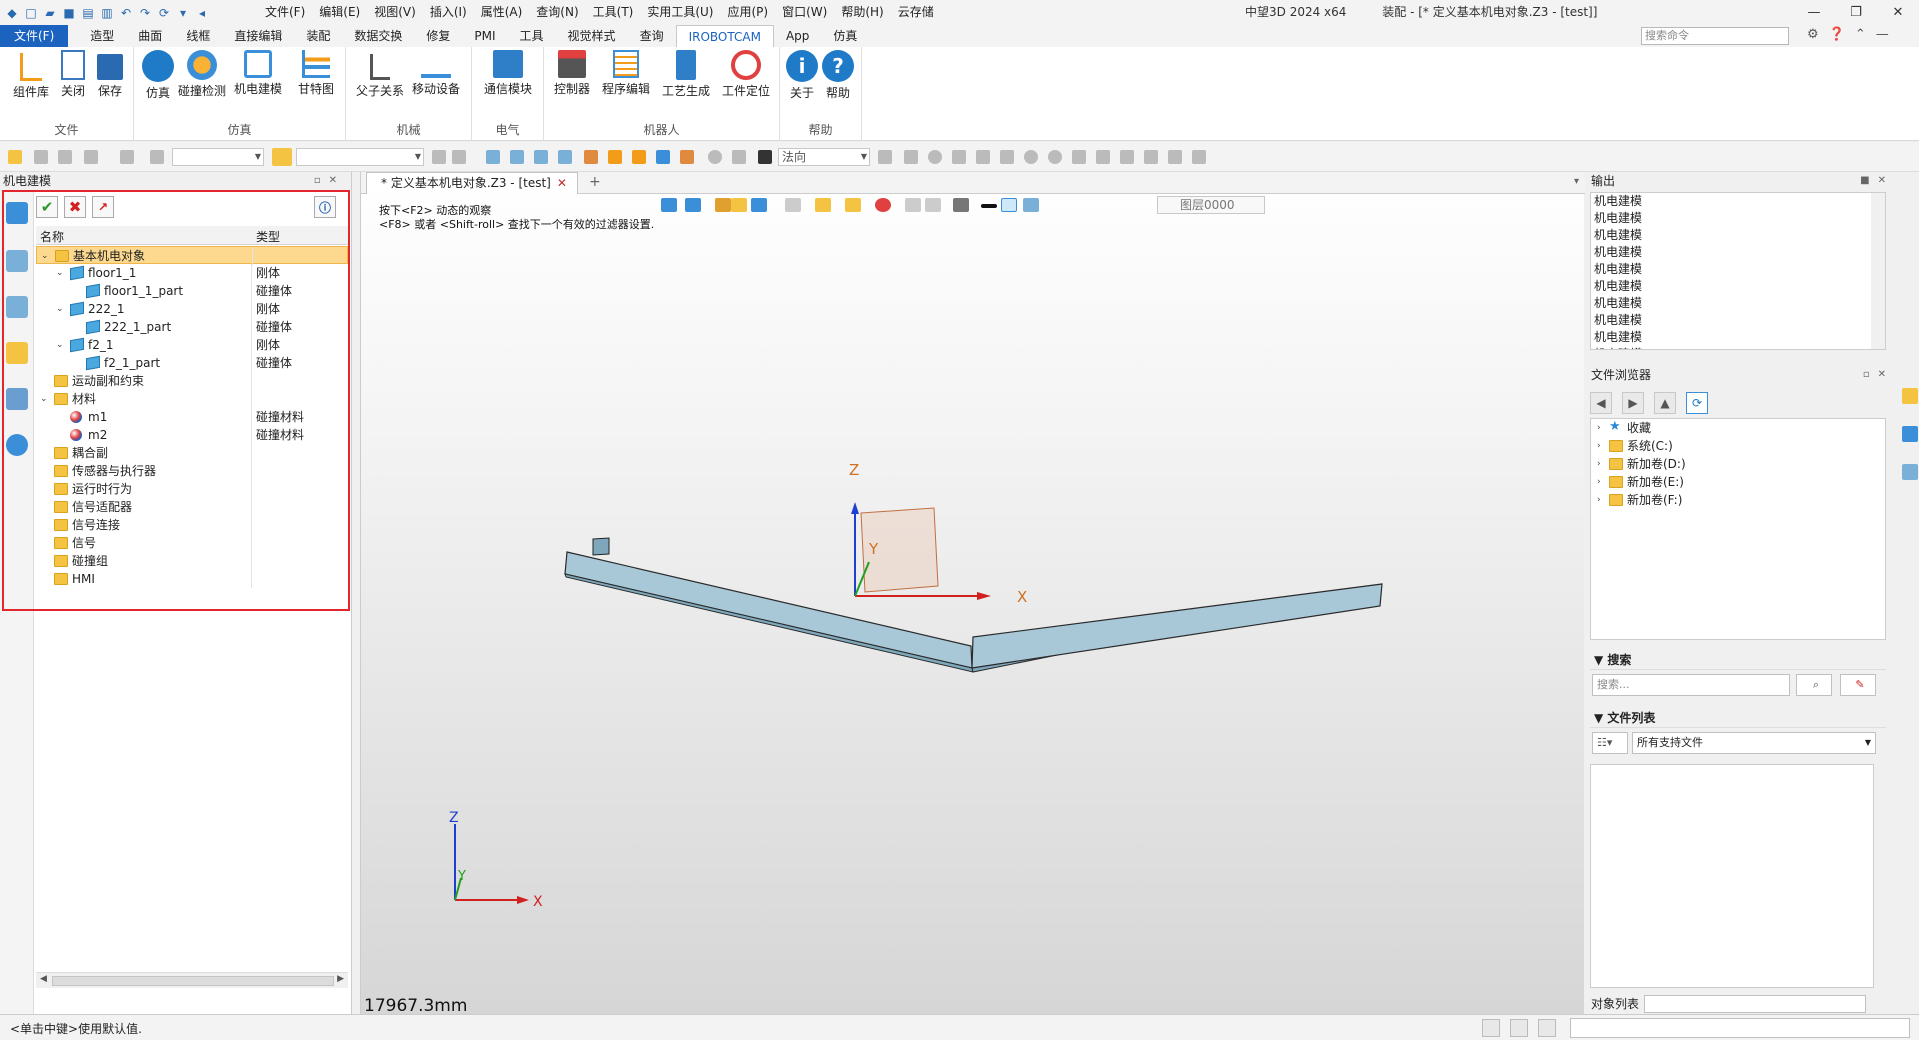 This screenshot has width=1919, height=1040. What do you see at coordinates (150, 36) in the screenshot?
I see `tab-surface: 曲面` at bounding box center [150, 36].